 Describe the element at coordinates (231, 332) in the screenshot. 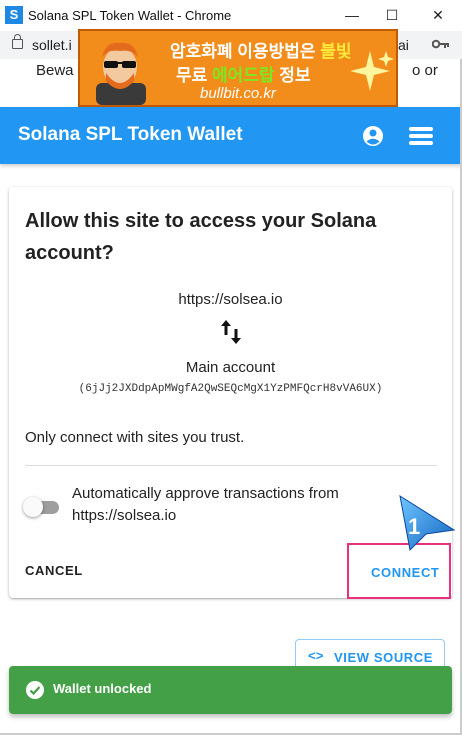

I see `swap-vert-icon` at that location.